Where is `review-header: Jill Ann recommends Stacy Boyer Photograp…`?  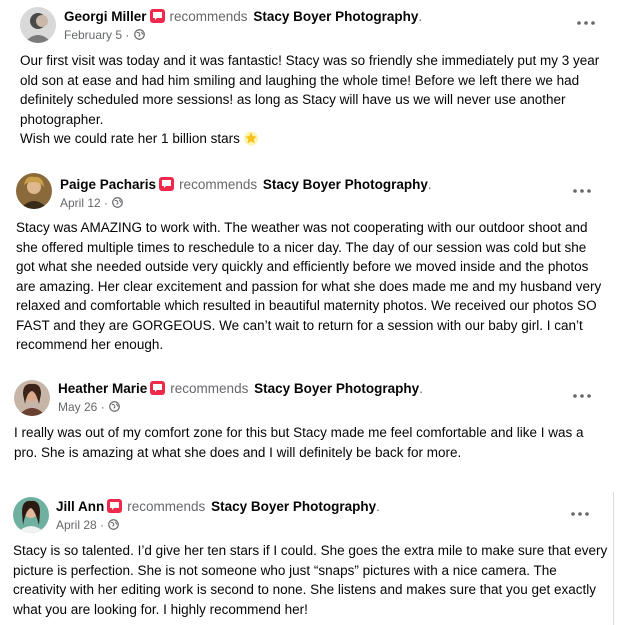 review-header: Jill Ann recommends Stacy Boyer Photograp… is located at coordinates (218, 507).